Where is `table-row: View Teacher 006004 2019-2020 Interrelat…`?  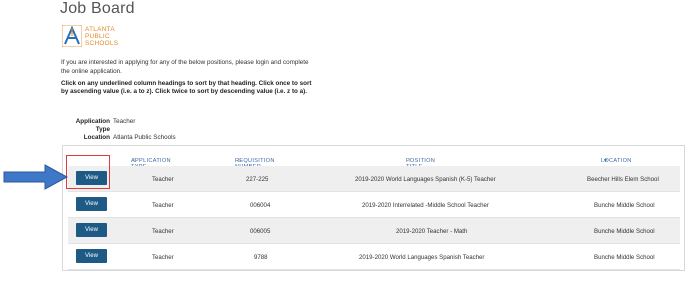
table-row: View Teacher 006004 2019-2020 Interrelat… is located at coordinates (374, 205).